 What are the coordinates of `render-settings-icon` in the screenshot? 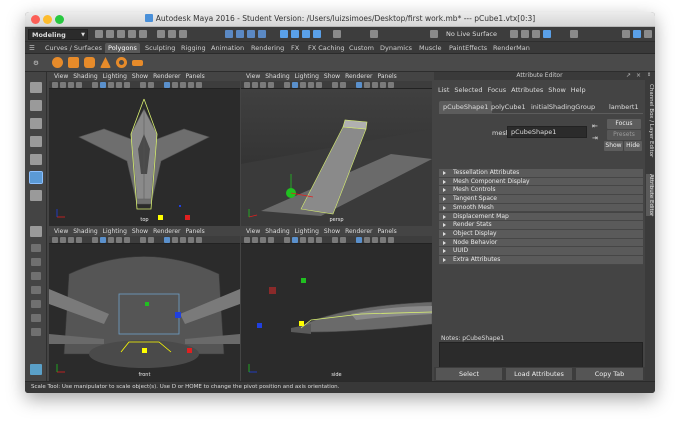 It's located at (536, 34).